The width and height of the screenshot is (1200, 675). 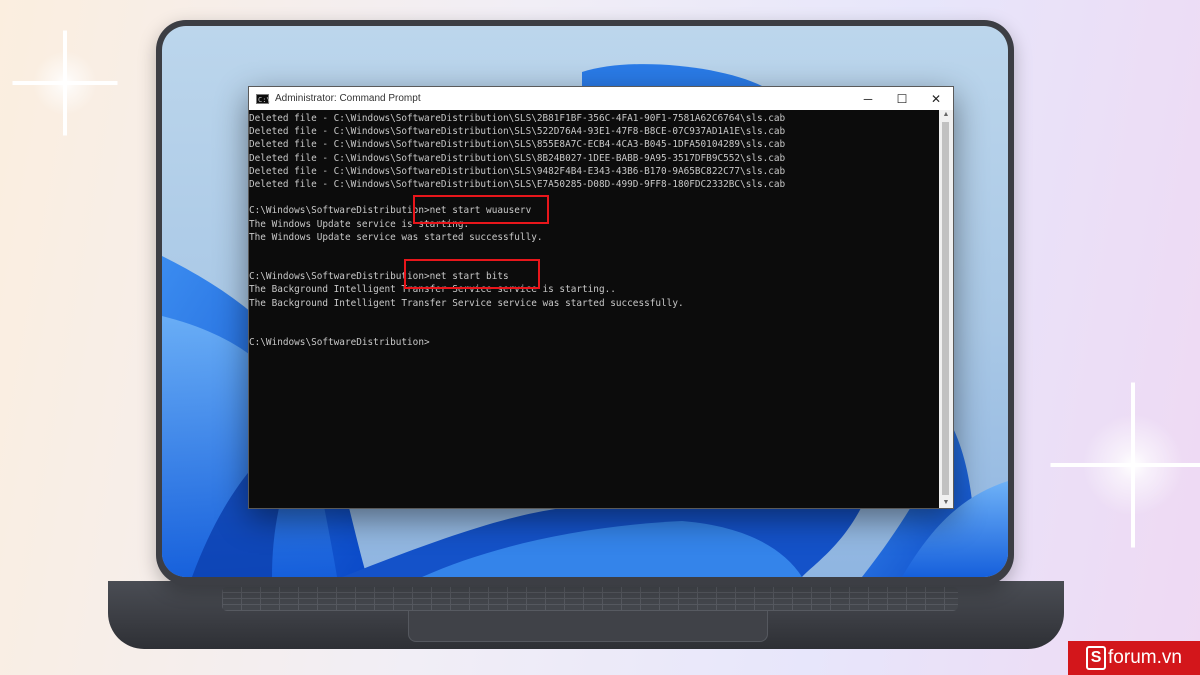 I want to click on highlight-box-bits, so click(x=472, y=274).